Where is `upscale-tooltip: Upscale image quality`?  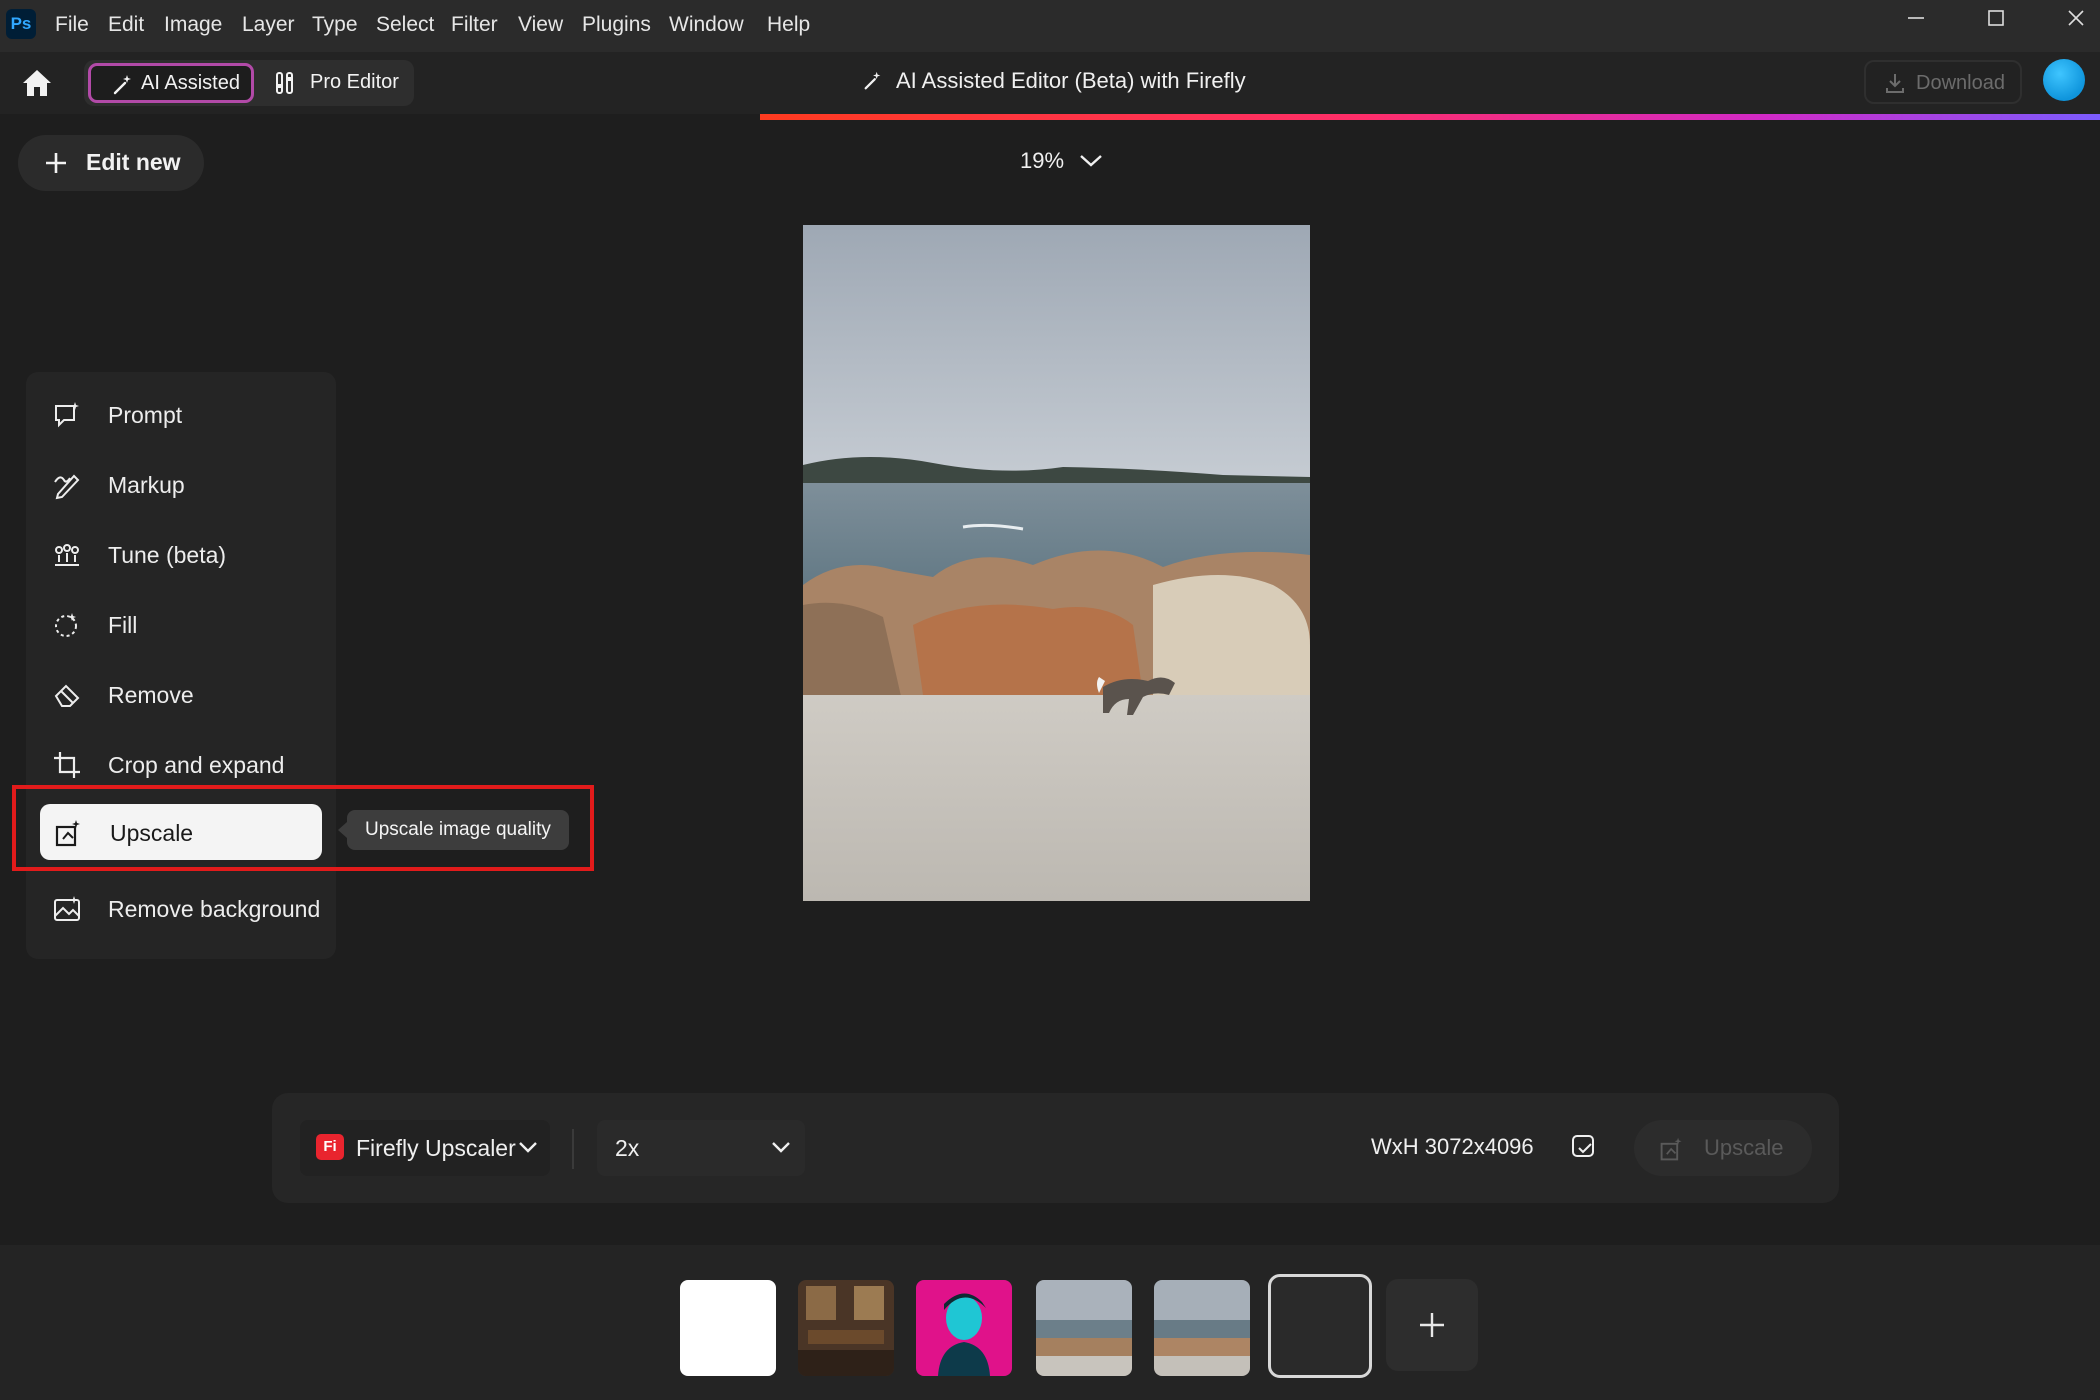
upscale-tooltip: Upscale image quality is located at coordinates (453, 830).